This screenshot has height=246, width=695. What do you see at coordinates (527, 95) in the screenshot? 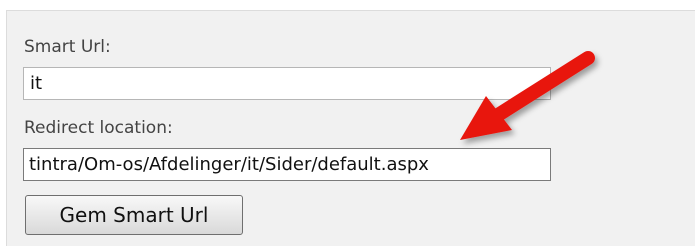
I see `red-arrow-icon` at bounding box center [527, 95].